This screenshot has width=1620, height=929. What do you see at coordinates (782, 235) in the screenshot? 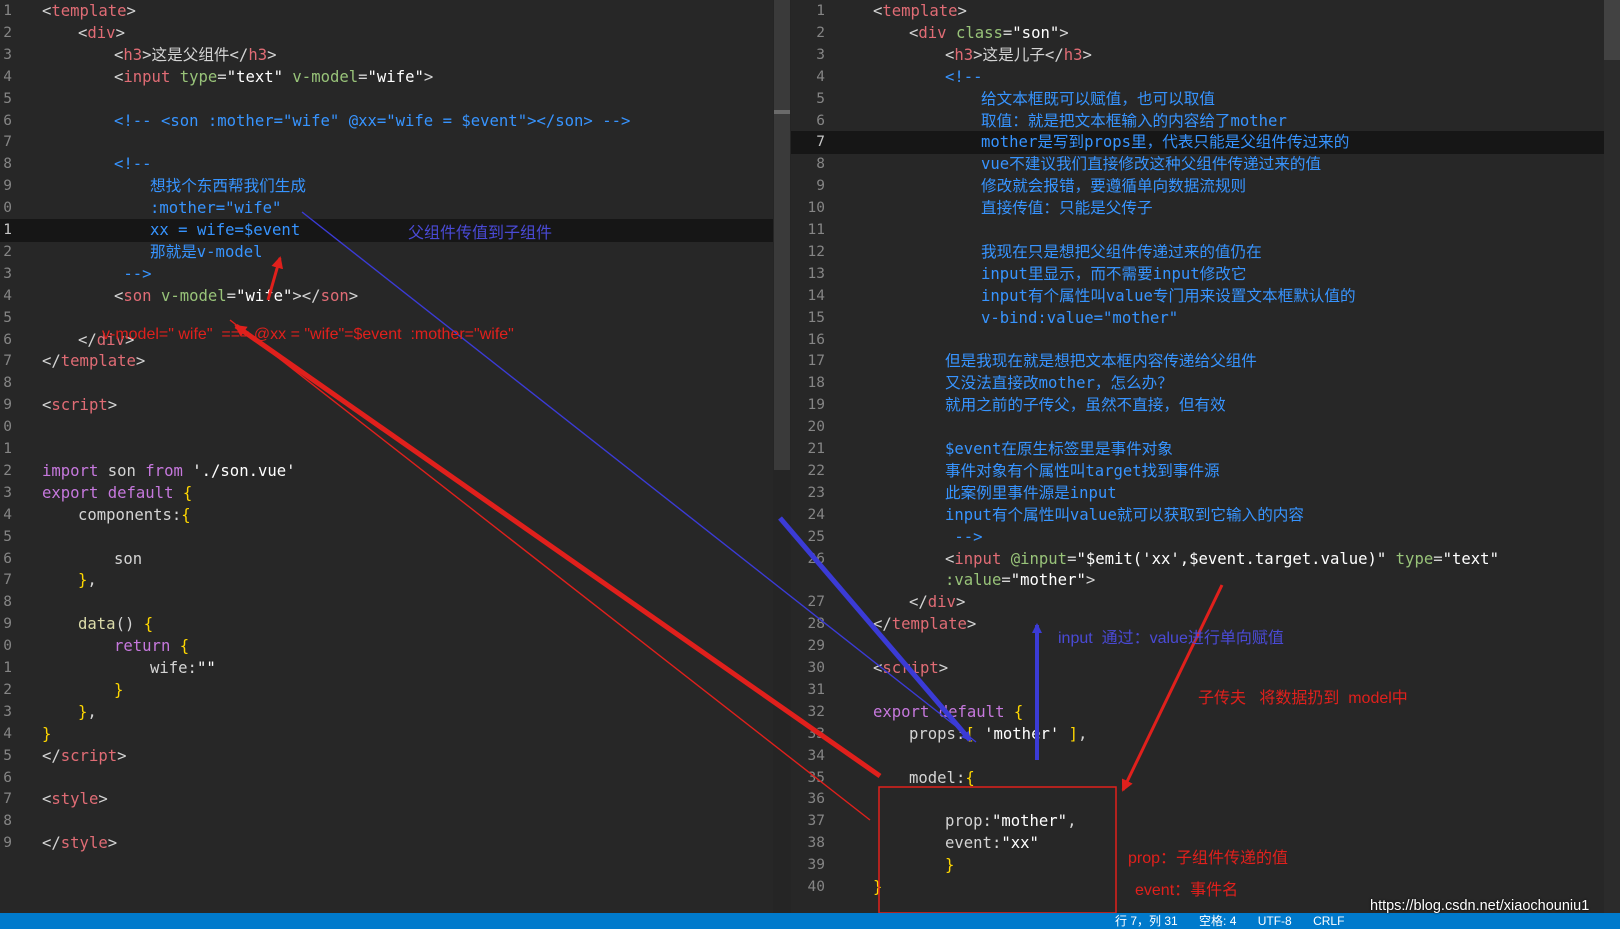
I see `left-scrollbar` at bounding box center [782, 235].